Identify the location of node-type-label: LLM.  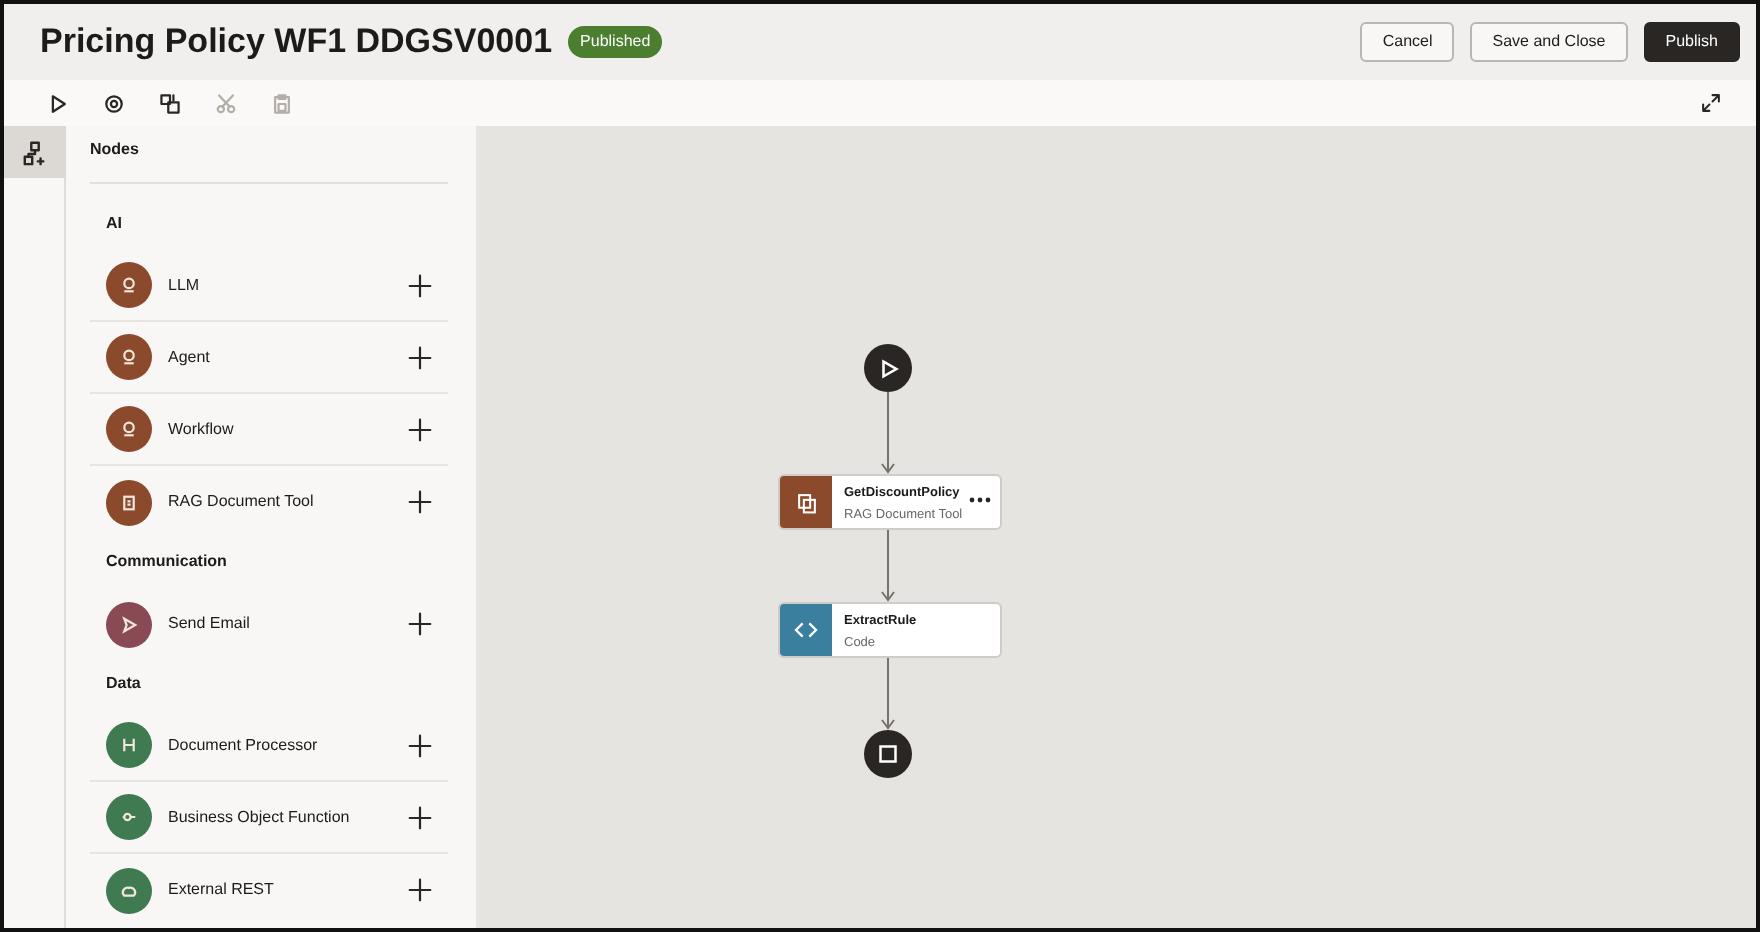
(184, 285).